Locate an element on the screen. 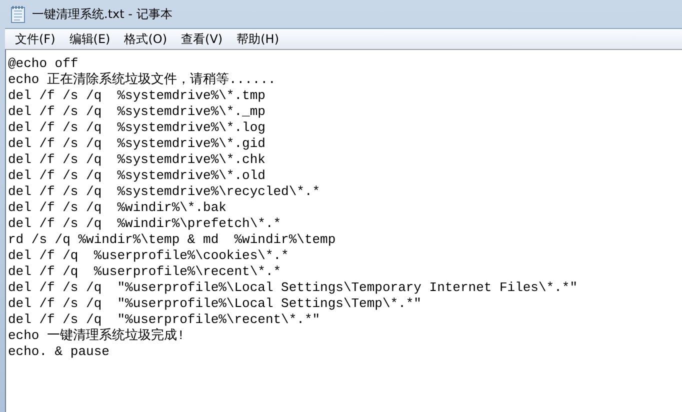 The image size is (682, 412). text-line: del /f /s /q %windir%\prefetch\*.* is located at coordinates (145, 224).